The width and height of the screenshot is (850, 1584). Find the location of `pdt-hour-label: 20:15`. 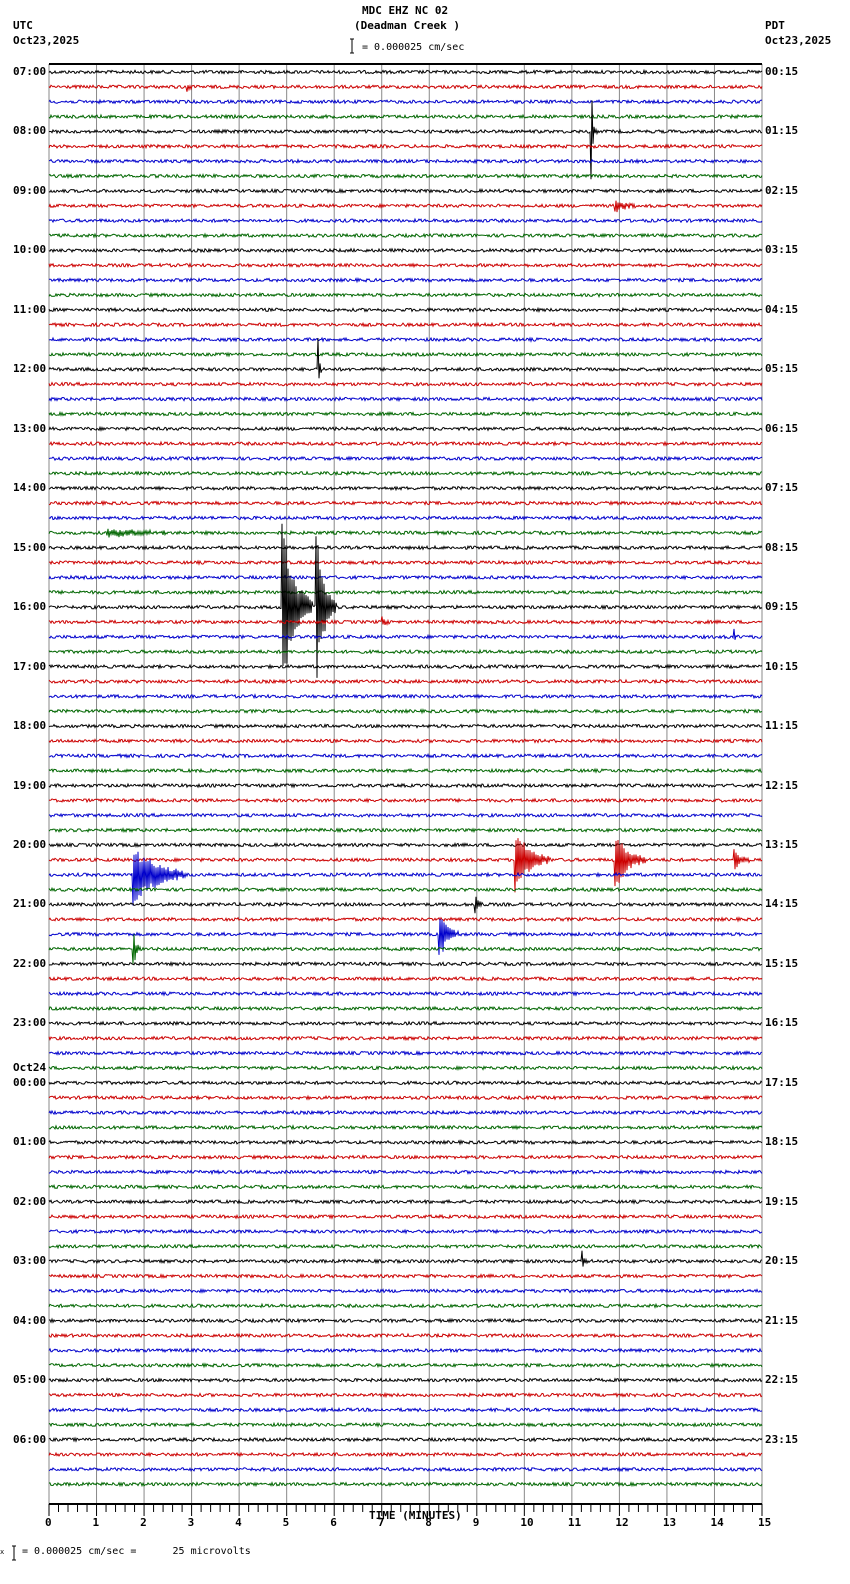

pdt-hour-label: 20:15 is located at coordinates (782, 1261).